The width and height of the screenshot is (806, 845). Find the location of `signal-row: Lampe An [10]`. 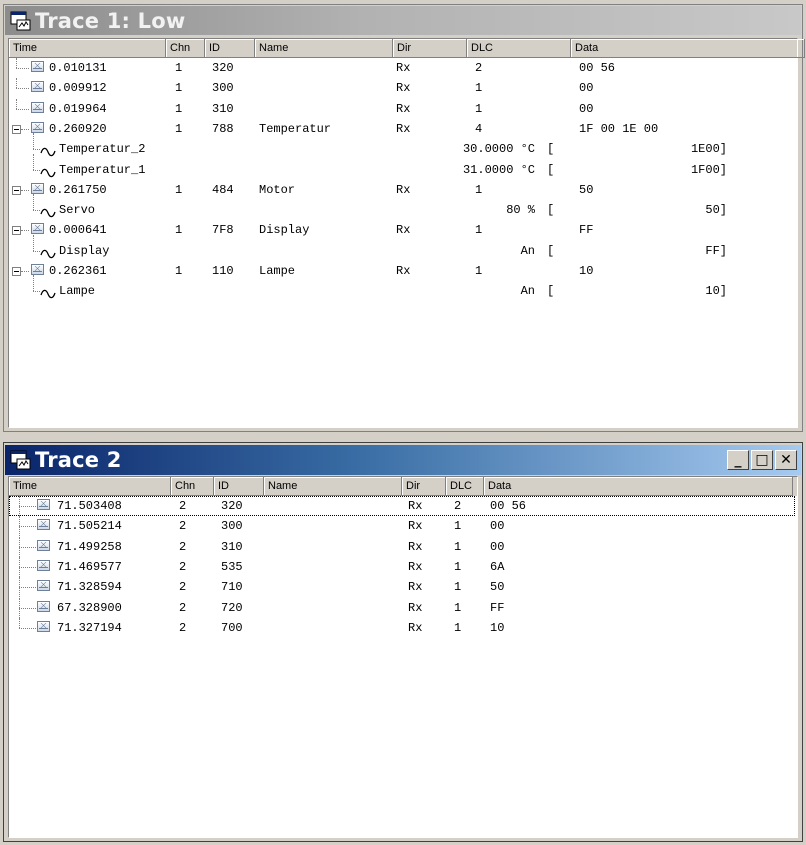

signal-row: Lampe An [10] is located at coordinates (403, 288).